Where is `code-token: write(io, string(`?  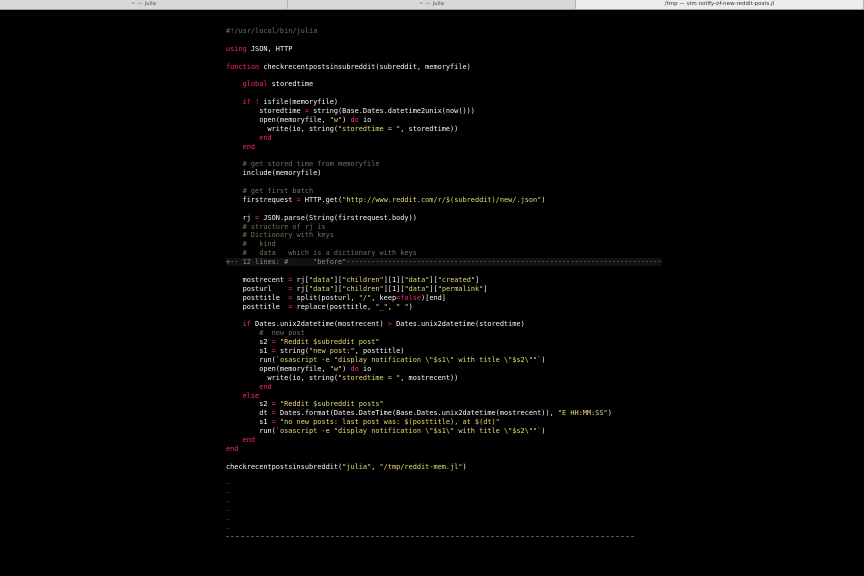 code-token: write(io, string( is located at coordinates (282, 128).